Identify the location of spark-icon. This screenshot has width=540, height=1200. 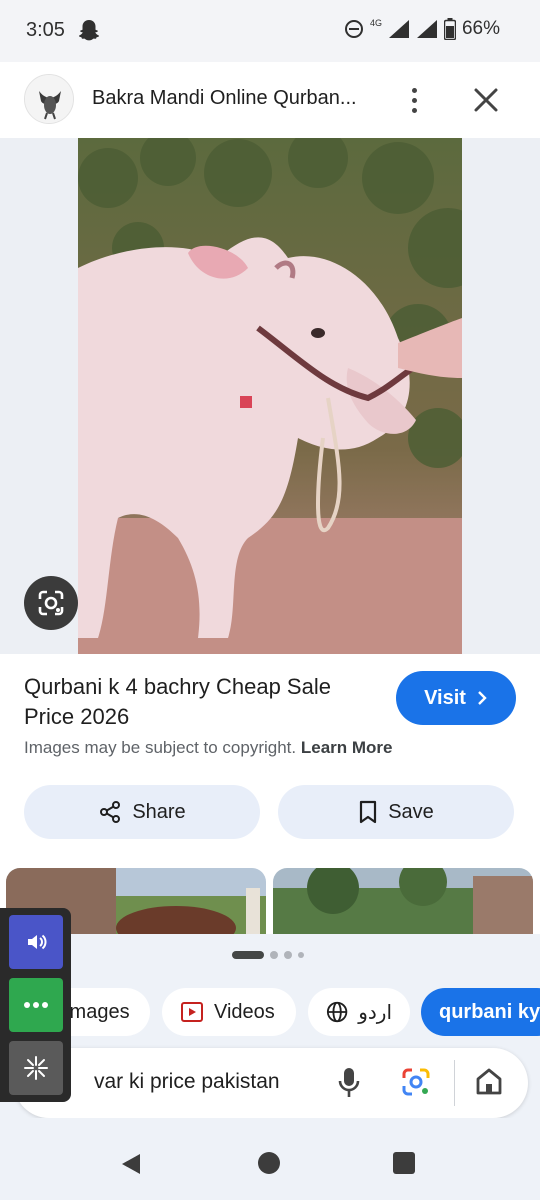
(36, 1068).